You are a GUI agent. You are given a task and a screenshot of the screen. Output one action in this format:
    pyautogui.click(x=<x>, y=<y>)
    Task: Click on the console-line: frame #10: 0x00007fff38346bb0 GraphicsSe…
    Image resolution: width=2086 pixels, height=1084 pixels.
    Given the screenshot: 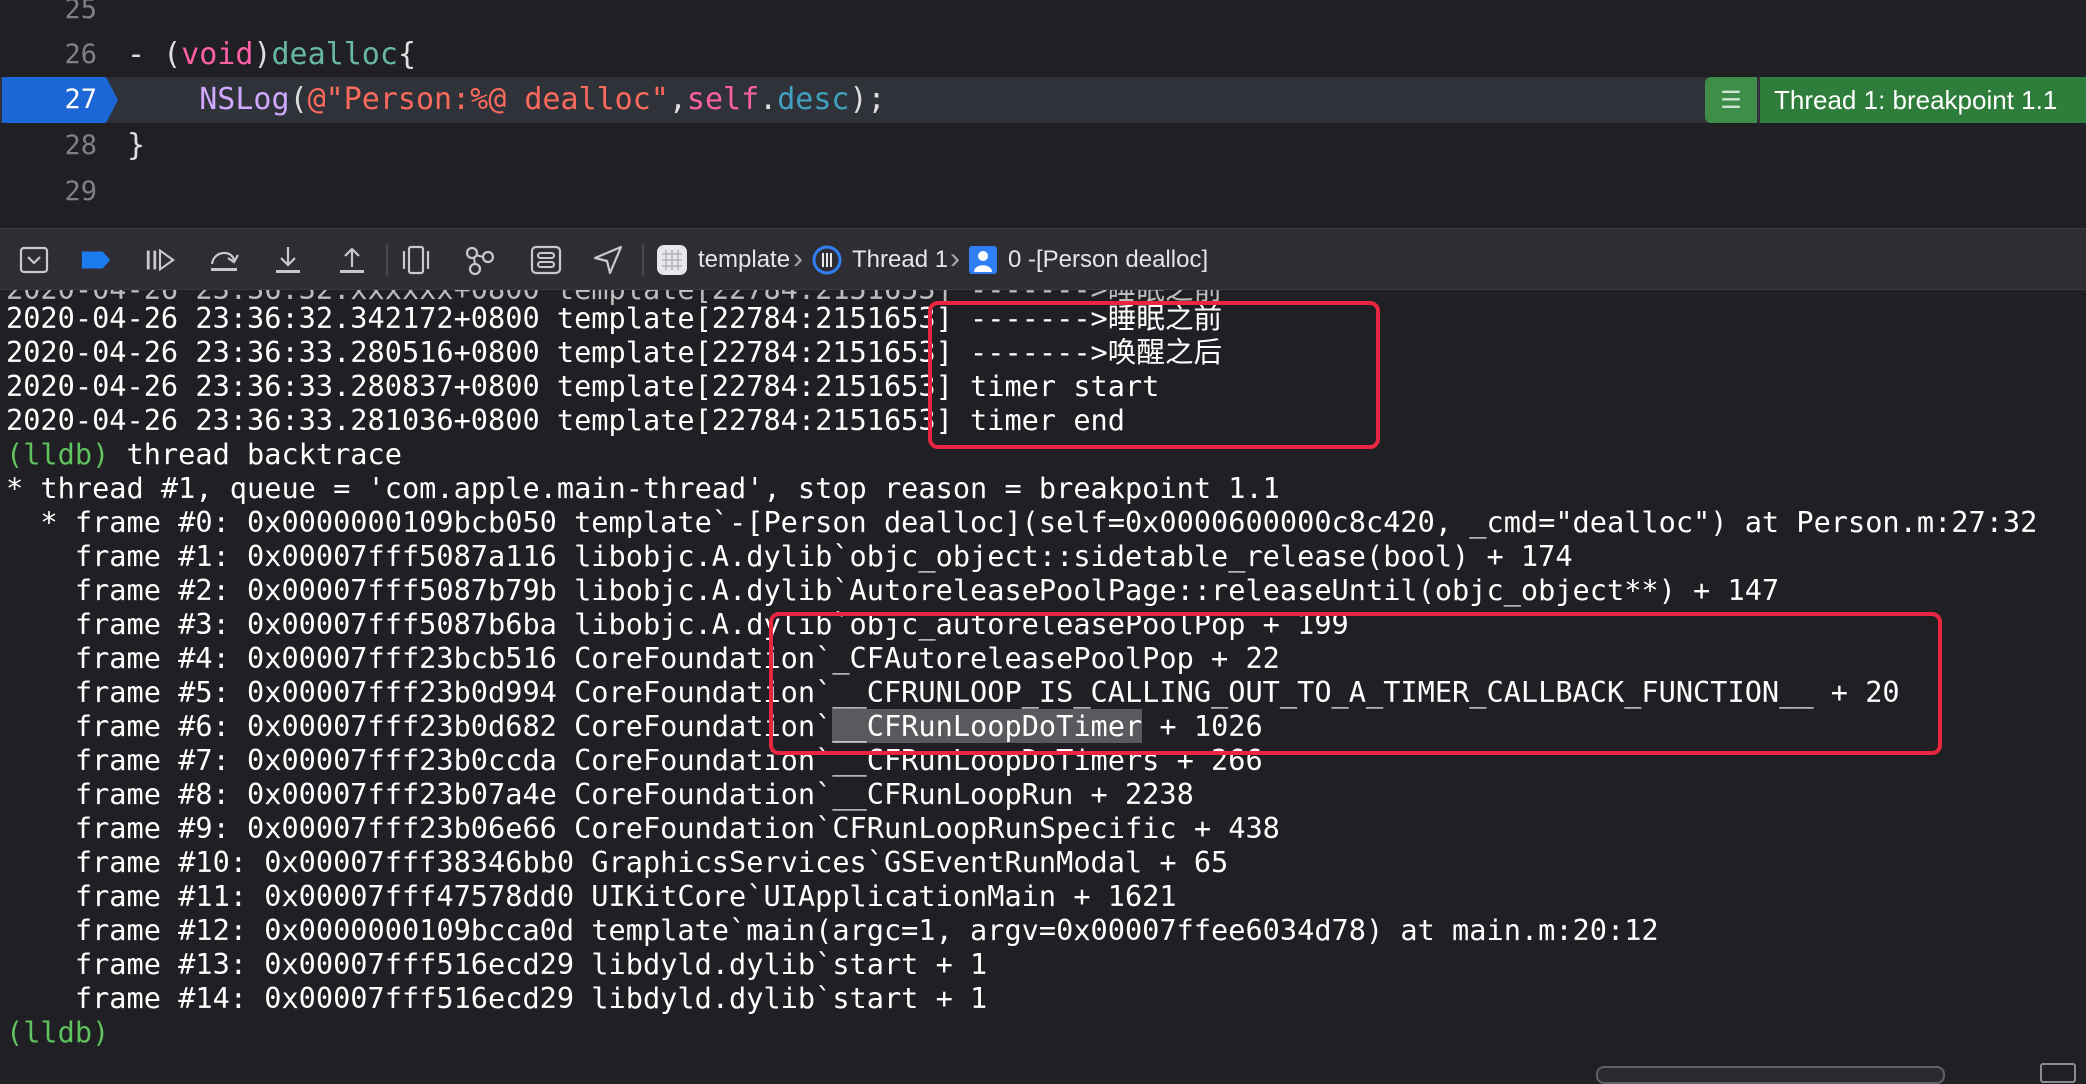 What is the action you would take?
    pyautogui.click(x=617, y=862)
    